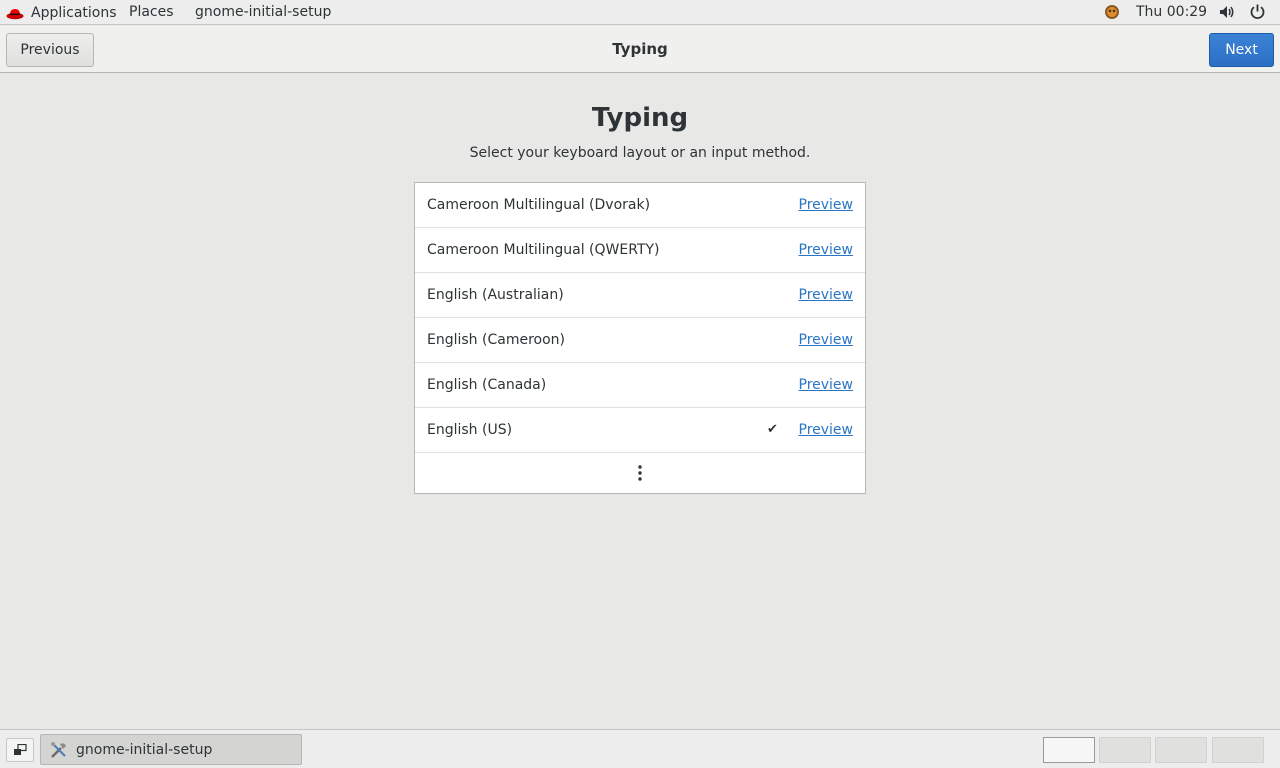 Image resolution: width=1280 pixels, height=768 pixels. I want to click on show-desktop-button, so click(20, 750).